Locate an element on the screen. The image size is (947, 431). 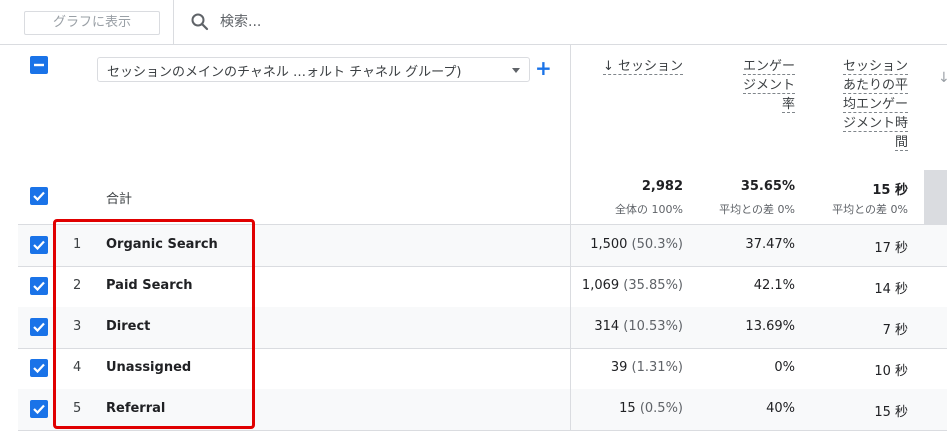
avg-time-cell: 14 秒 is located at coordinates (891, 289).